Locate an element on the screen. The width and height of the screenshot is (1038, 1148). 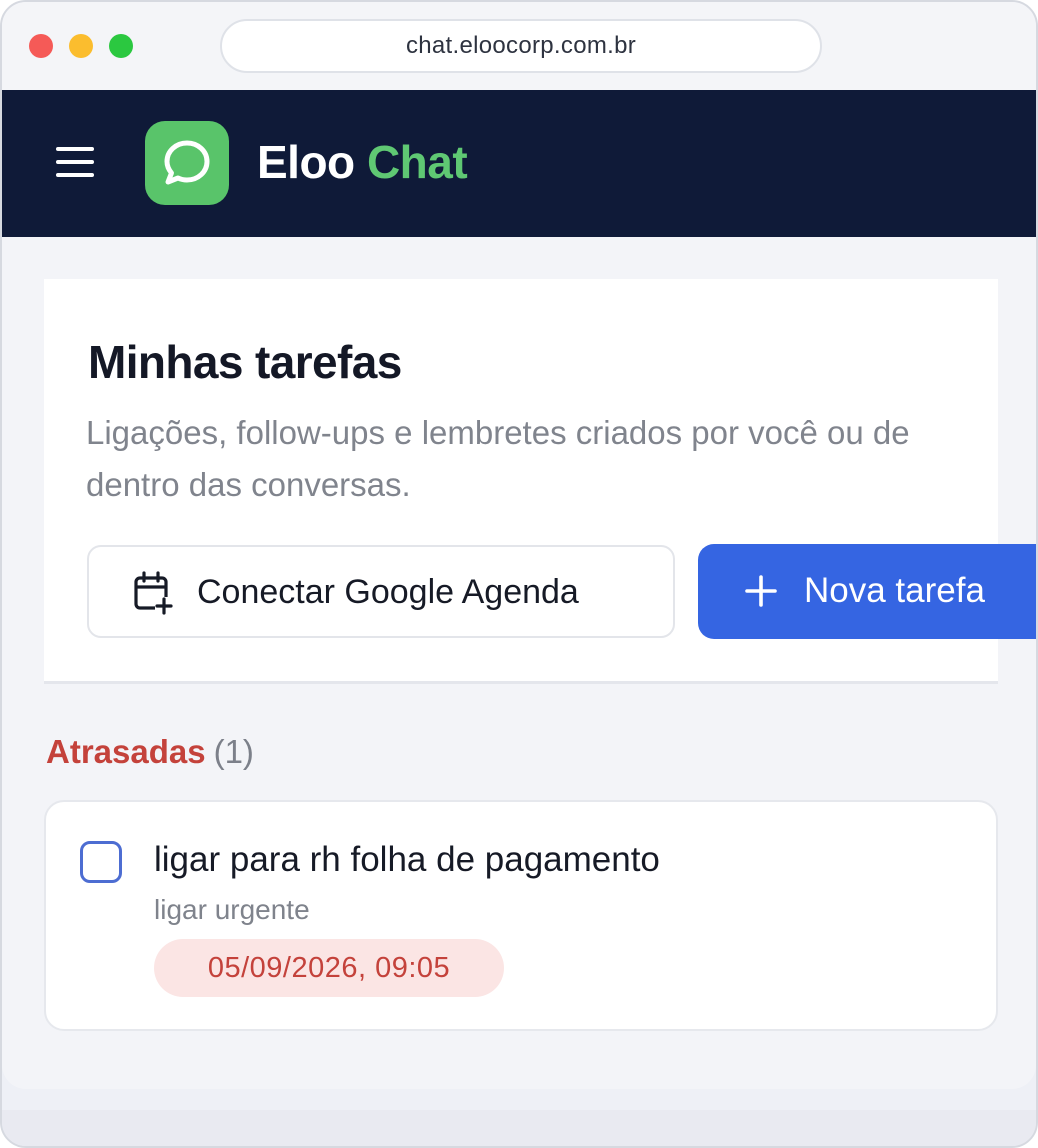
connect-google-calendar-button: Conectar Google Agenda is located at coordinates (381, 591).